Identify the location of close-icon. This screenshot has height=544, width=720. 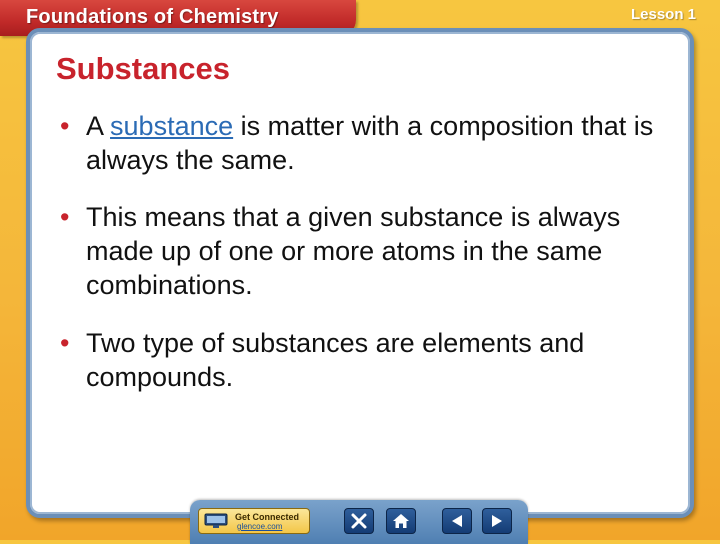
(359, 521).